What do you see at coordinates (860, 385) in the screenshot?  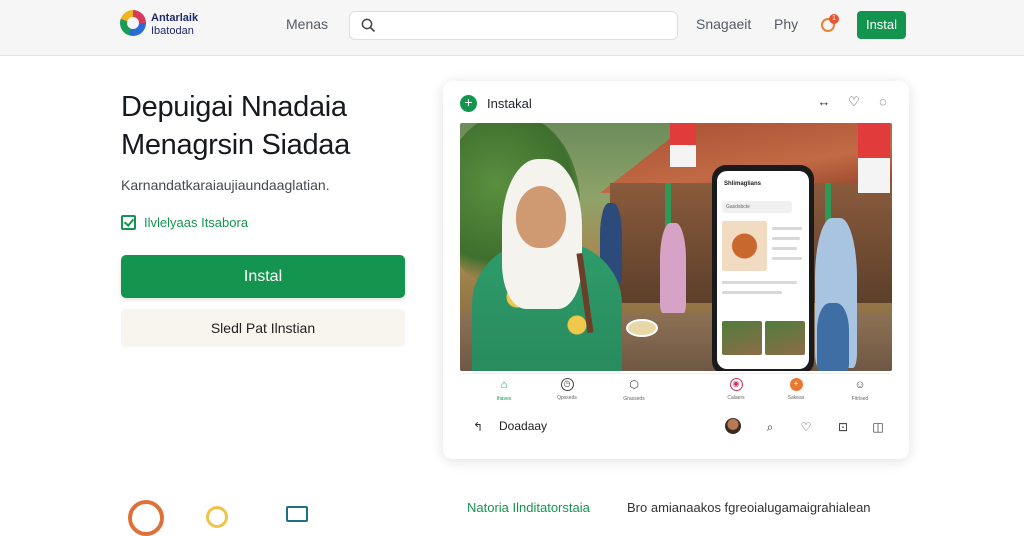 I see `user-icon: ☺` at bounding box center [860, 385].